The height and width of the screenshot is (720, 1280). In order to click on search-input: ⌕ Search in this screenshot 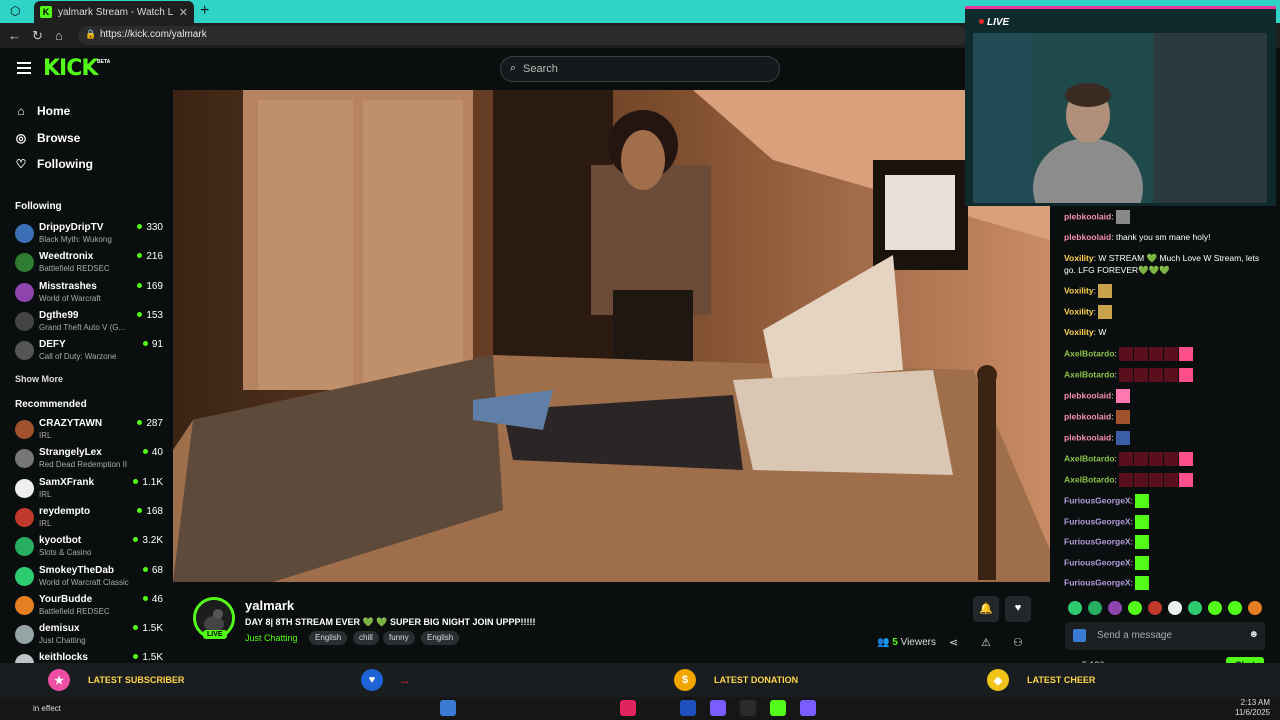, I will do `click(640, 69)`.